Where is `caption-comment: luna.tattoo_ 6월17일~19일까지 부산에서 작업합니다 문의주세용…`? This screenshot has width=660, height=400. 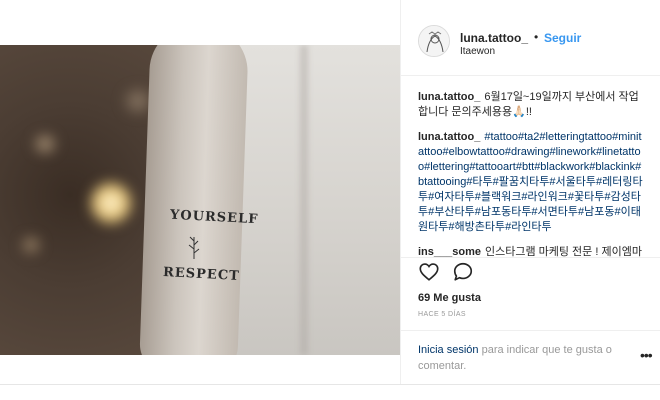 caption-comment: luna.tattoo_ 6월17일~19일까지 부산에서 작업합니다 문의주세용… is located at coordinates (532, 105).